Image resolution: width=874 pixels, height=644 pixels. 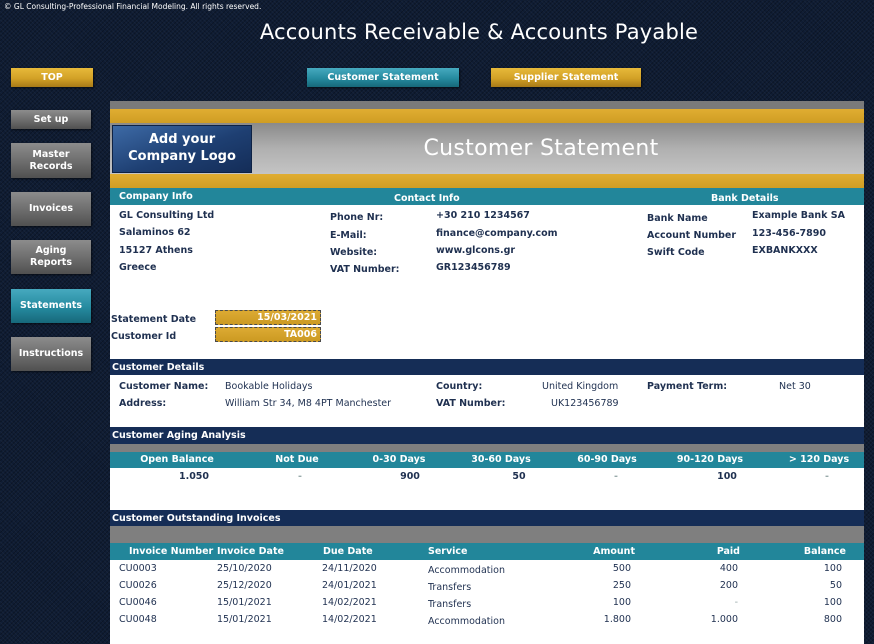 What do you see at coordinates (621, 568) in the screenshot?
I see `cell-amount: 500` at bounding box center [621, 568].